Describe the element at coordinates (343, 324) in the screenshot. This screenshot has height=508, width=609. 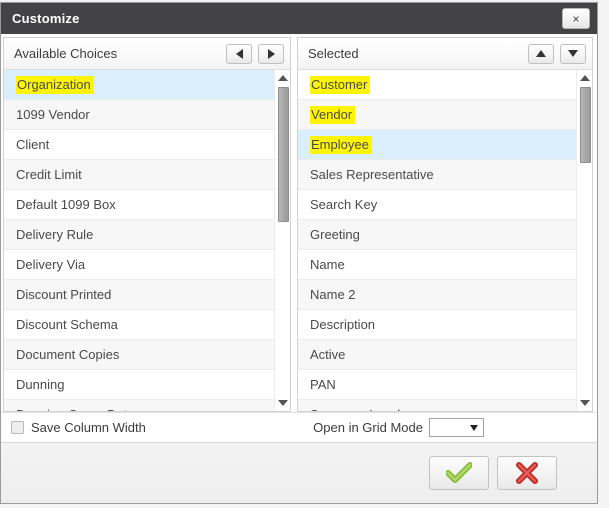
I see `selected-field-row-label: Description` at that location.